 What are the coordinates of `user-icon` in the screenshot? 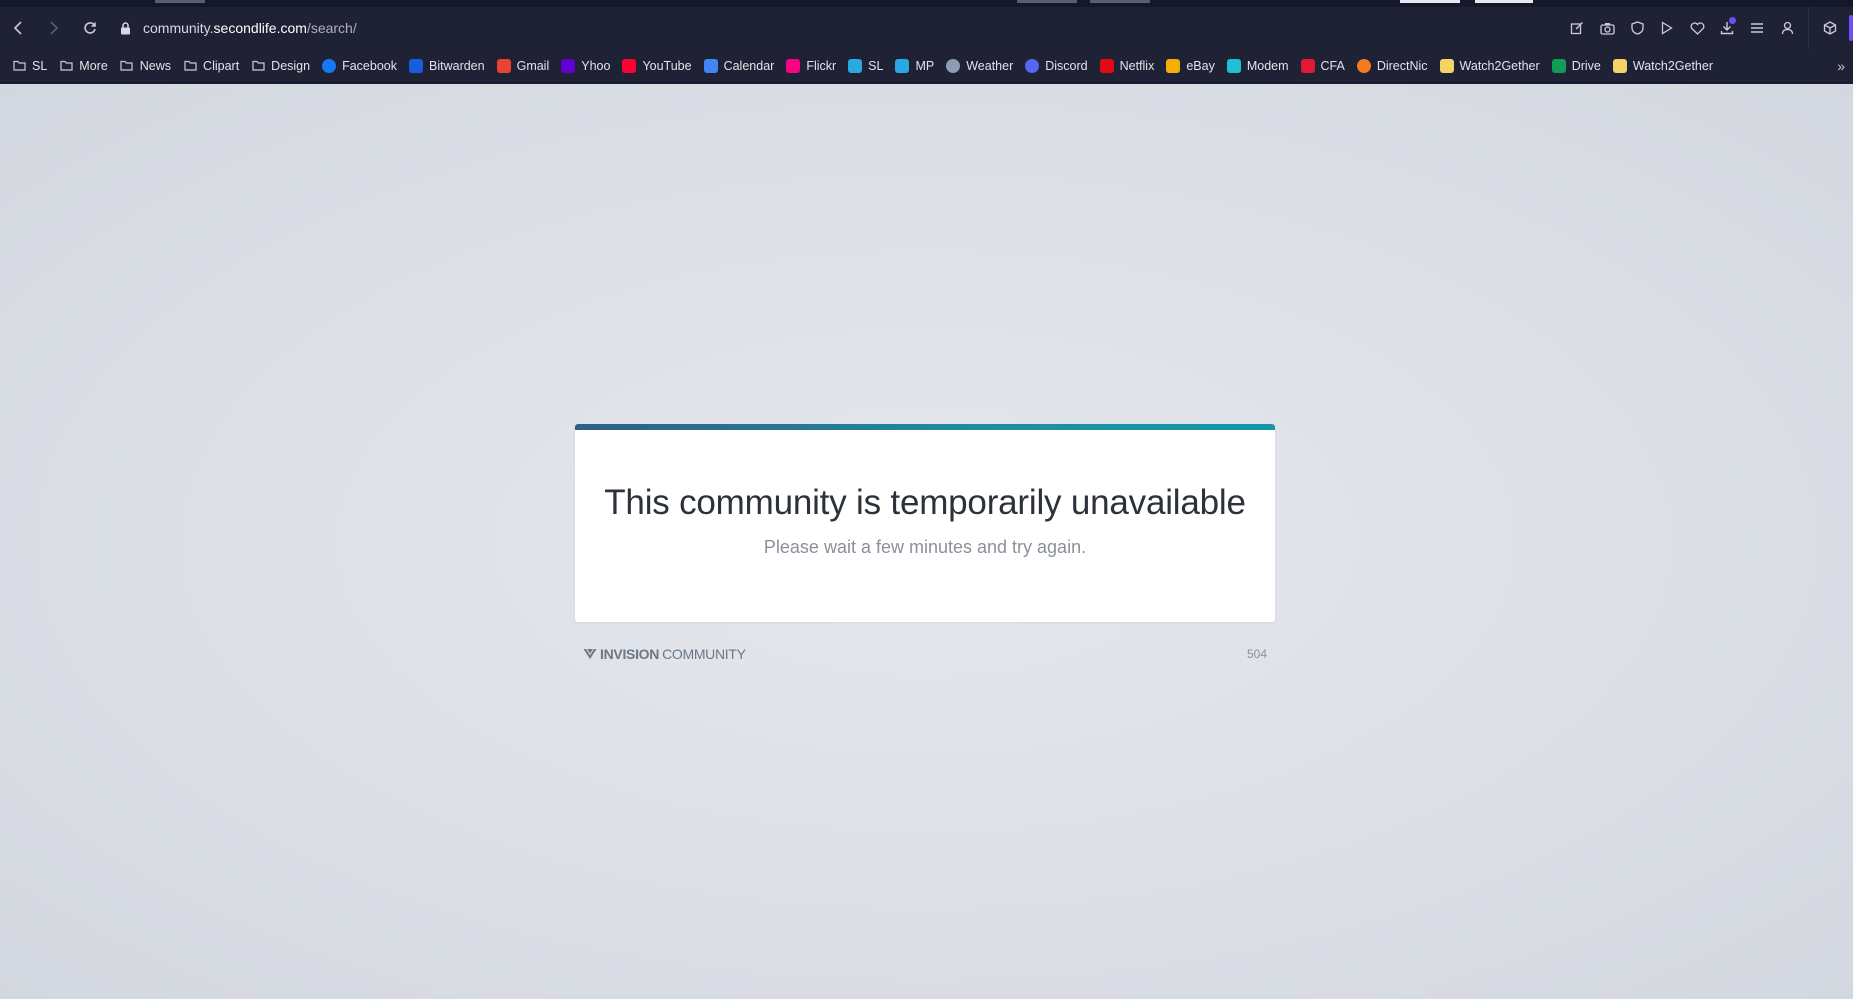 It's located at (1787, 28).